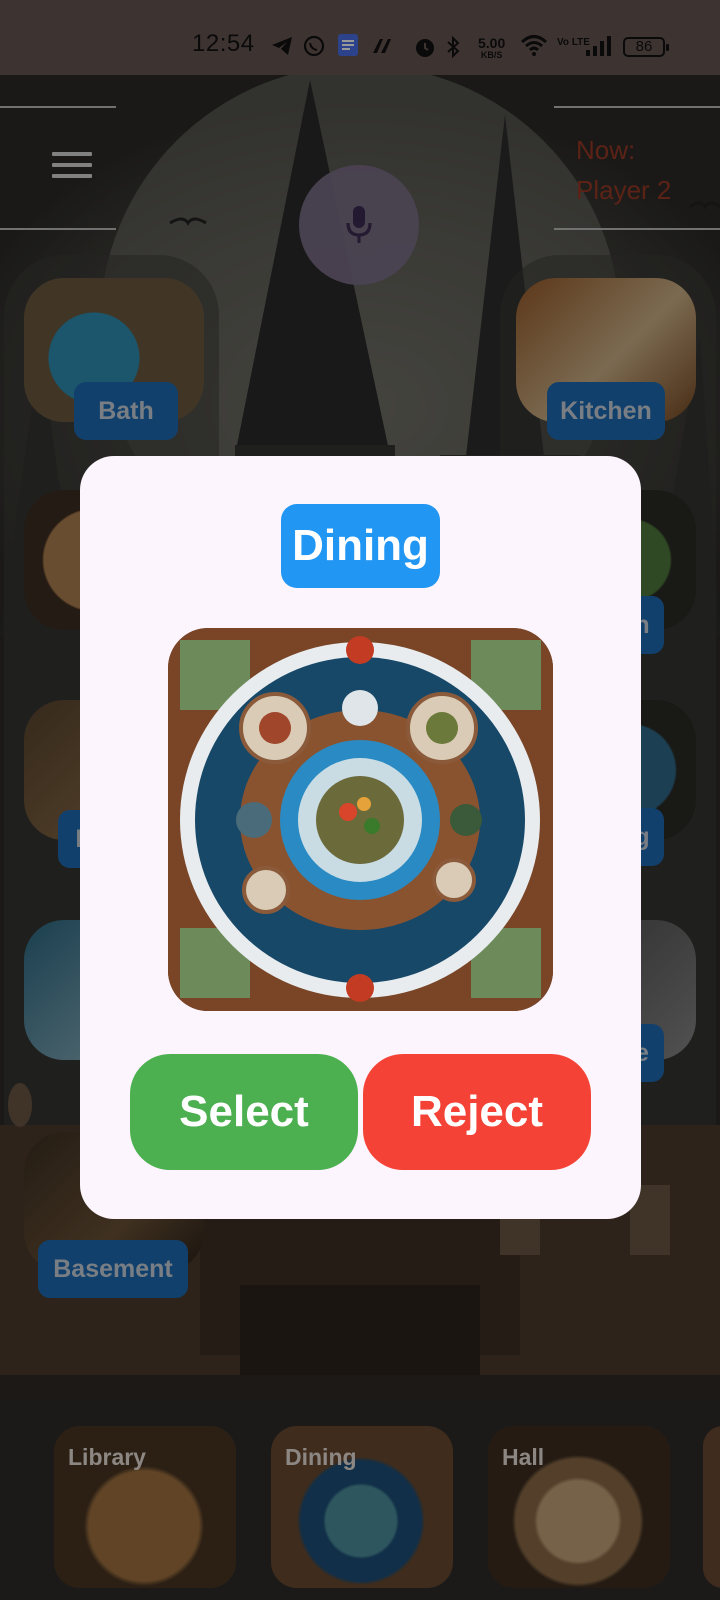  Describe the element at coordinates (477, 1112) in the screenshot. I see `reject-button: Reject` at that location.